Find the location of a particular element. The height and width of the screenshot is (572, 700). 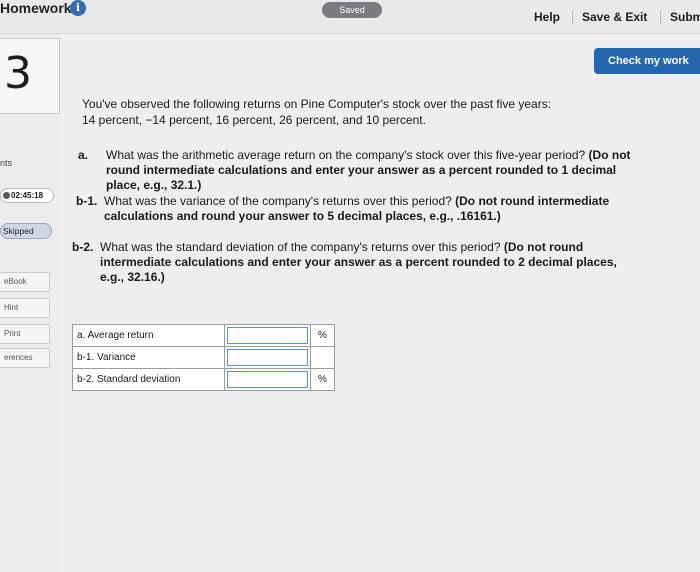

hint-button: Hint is located at coordinates (25, 308).